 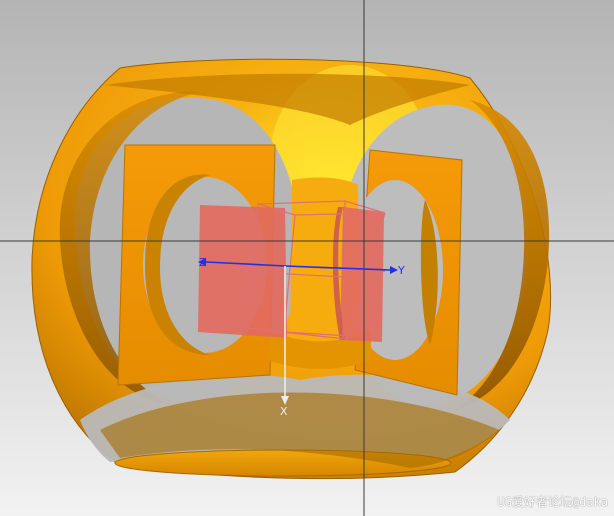 What do you see at coordinates (552, 502) in the screenshot?
I see `watermark-text: UG爱好者论坛@daka` at bounding box center [552, 502].